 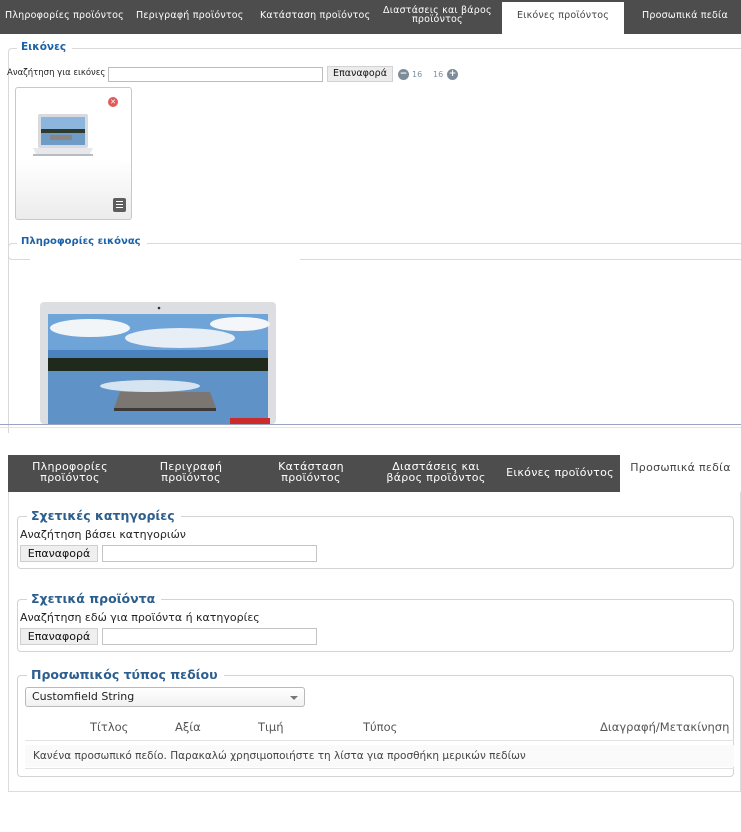 What do you see at coordinates (109, 727) in the screenshot?
I see `column-title: Τίτλος` at bounding box center [109, 727].